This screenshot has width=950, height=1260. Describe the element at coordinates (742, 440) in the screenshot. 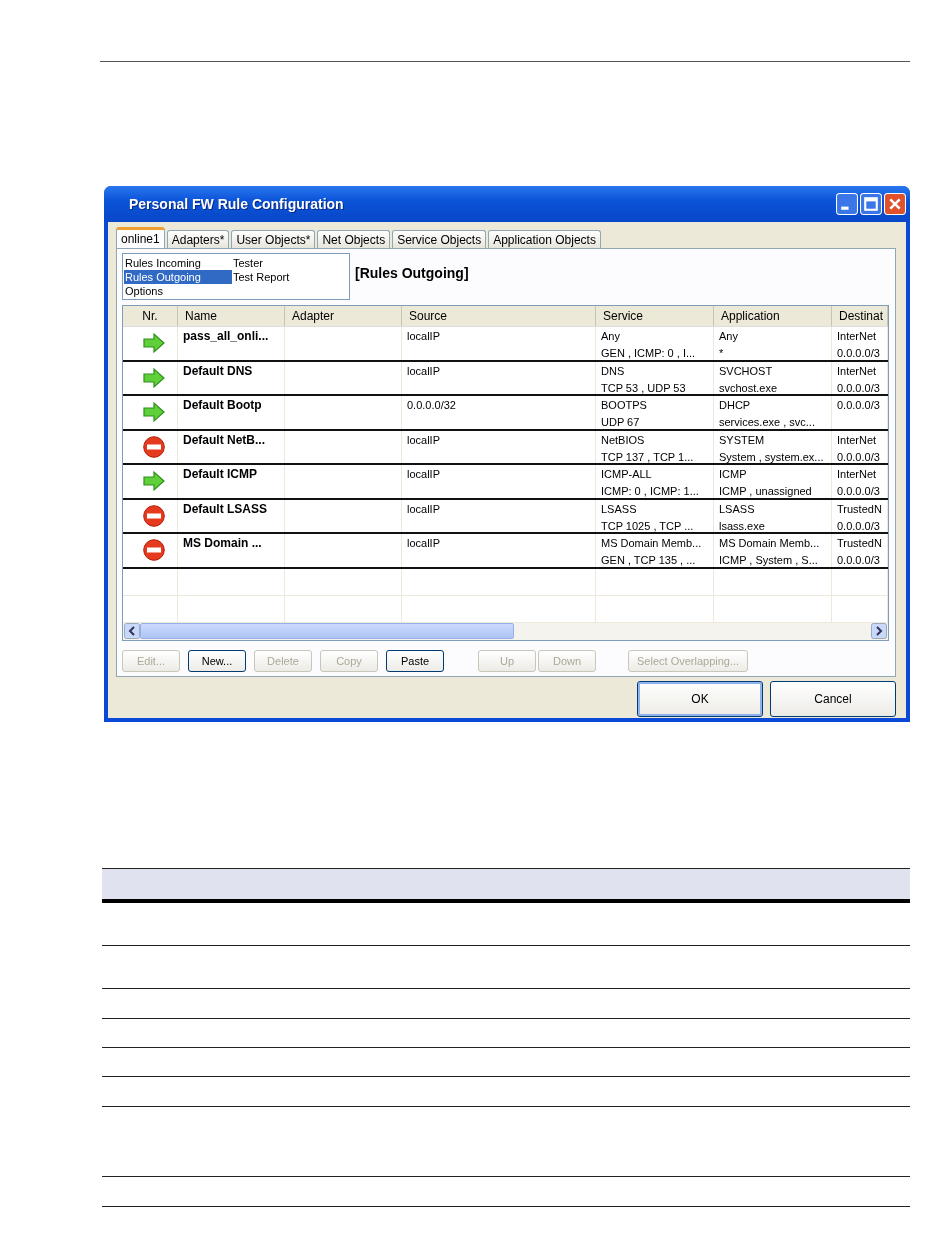

I see `table-cell-text: SYSTEM` at that location.